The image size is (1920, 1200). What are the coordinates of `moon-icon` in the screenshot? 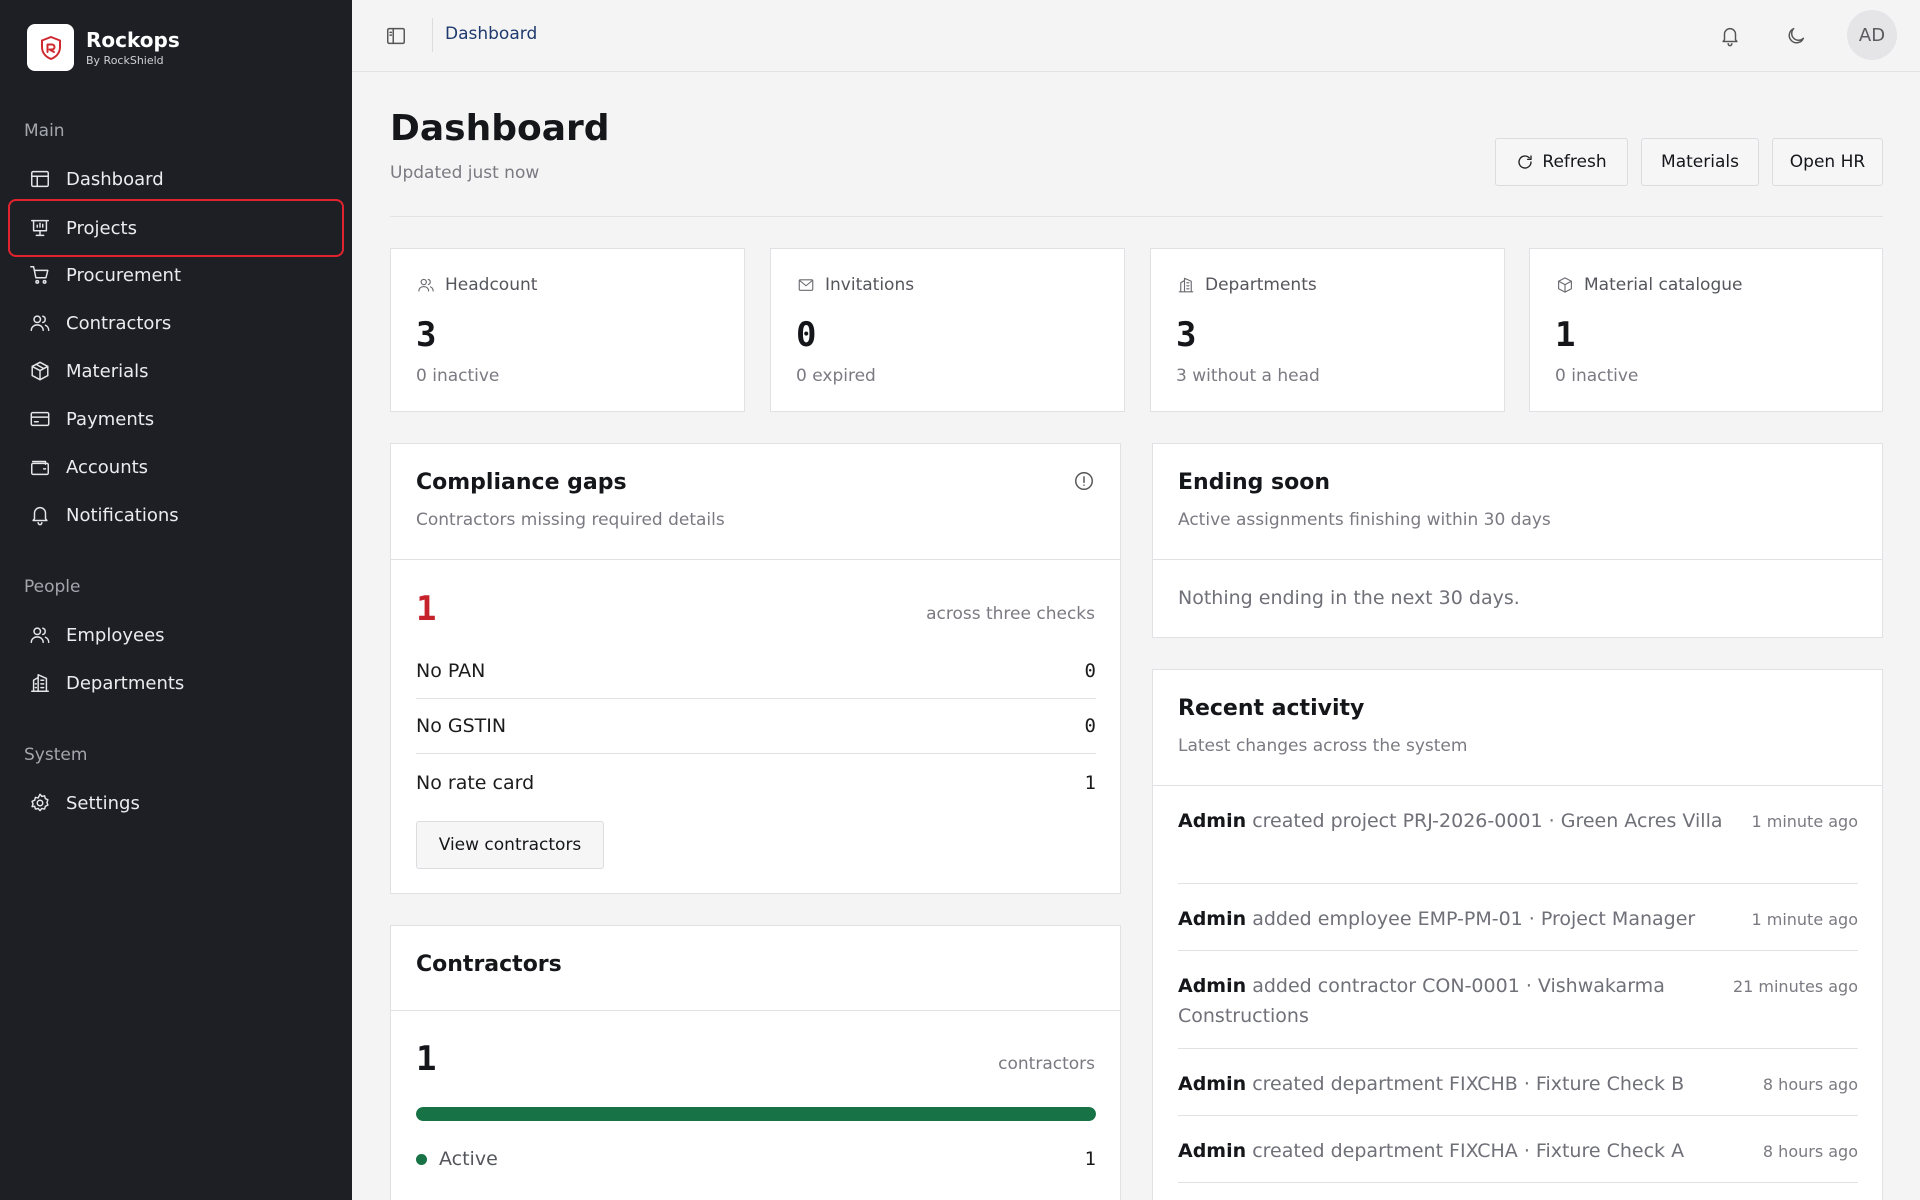 It's located at (1796, 36).